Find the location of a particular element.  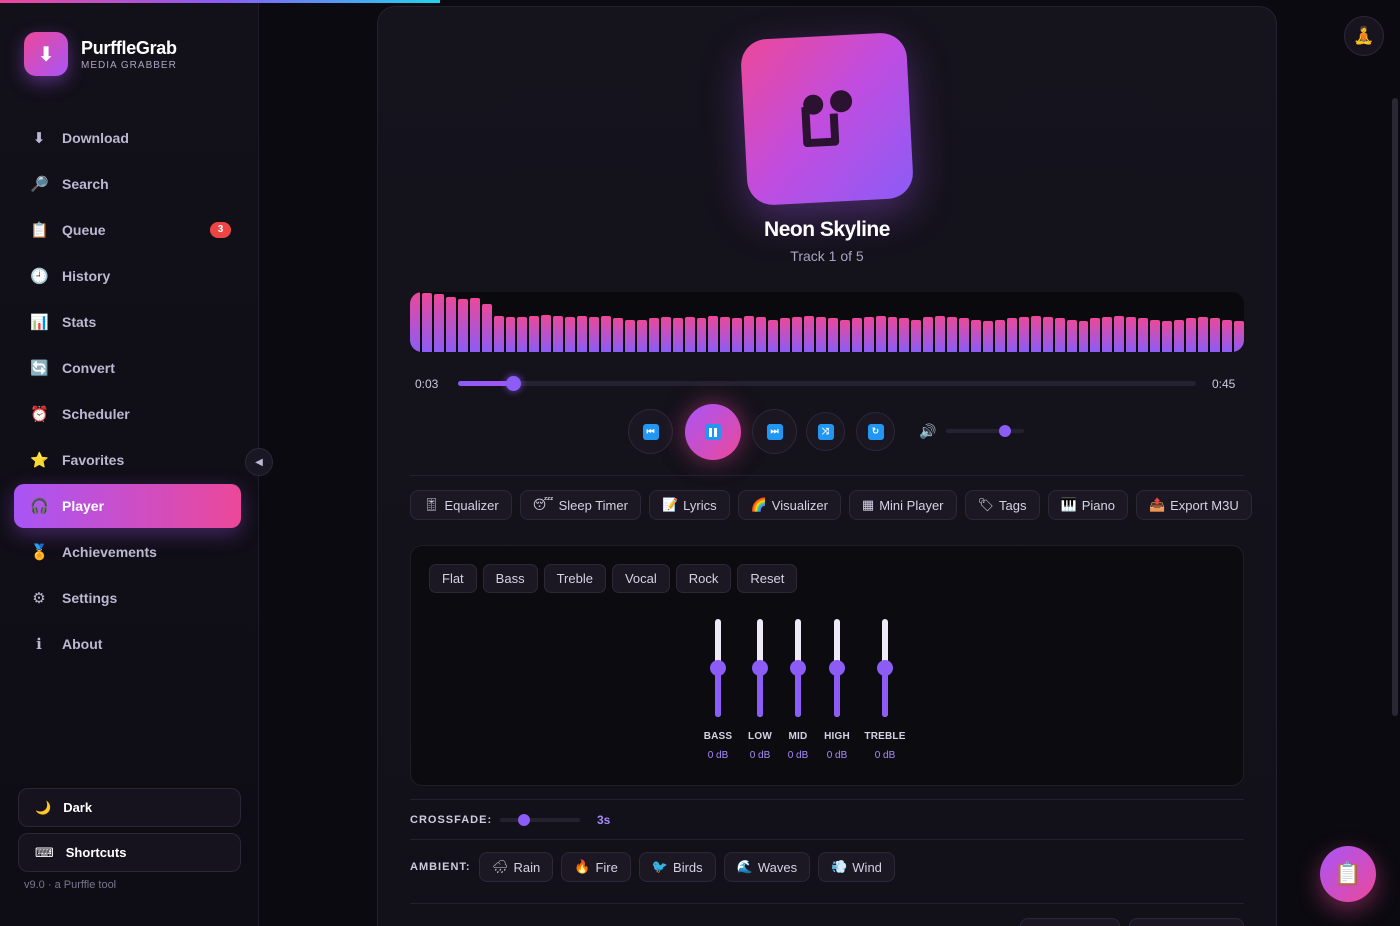

preset-bass-button: Bass is located at coordinates (510, 578).